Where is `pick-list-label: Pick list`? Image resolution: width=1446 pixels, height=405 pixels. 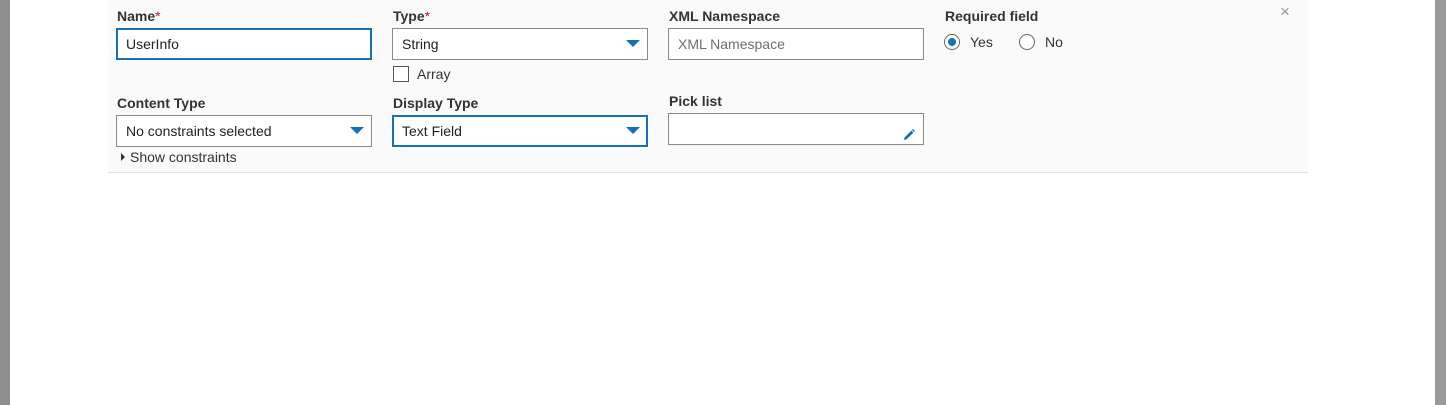
pick-list-label: Pick list is located at coordinates (695, 101).